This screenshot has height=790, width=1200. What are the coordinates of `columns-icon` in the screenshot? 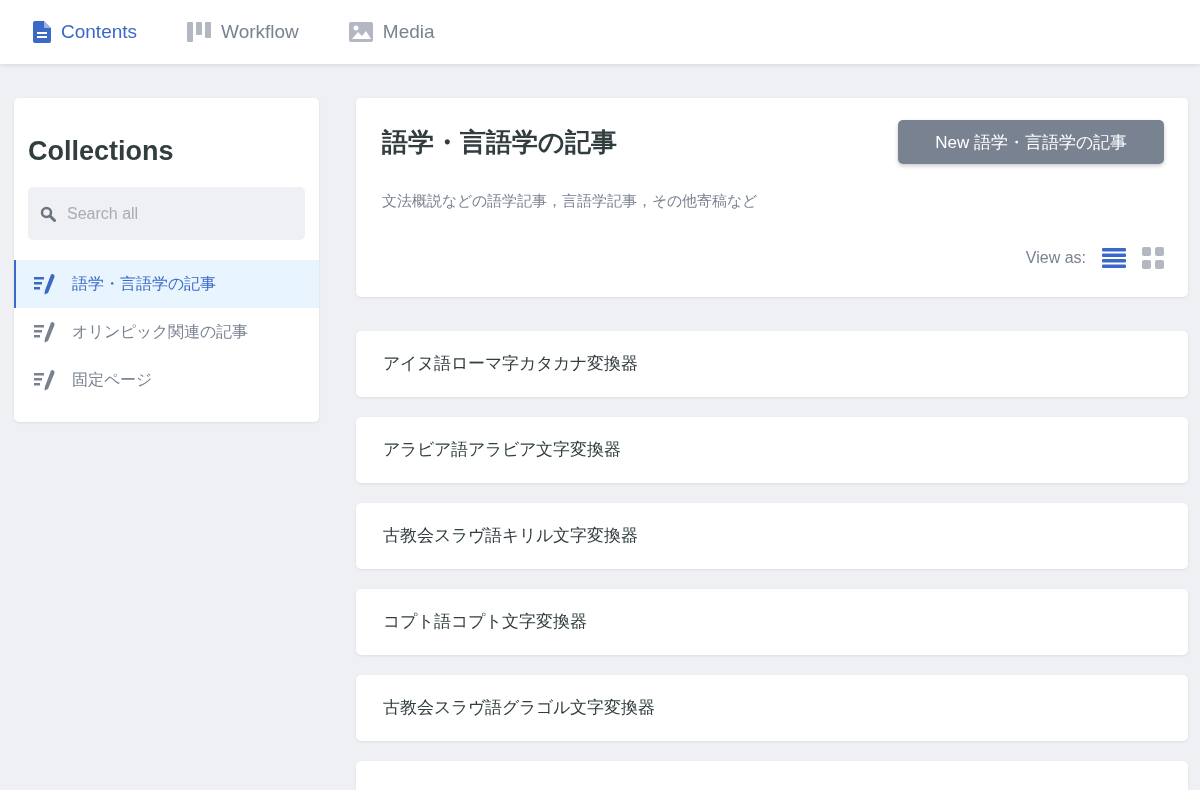 It's located at (199, 32).